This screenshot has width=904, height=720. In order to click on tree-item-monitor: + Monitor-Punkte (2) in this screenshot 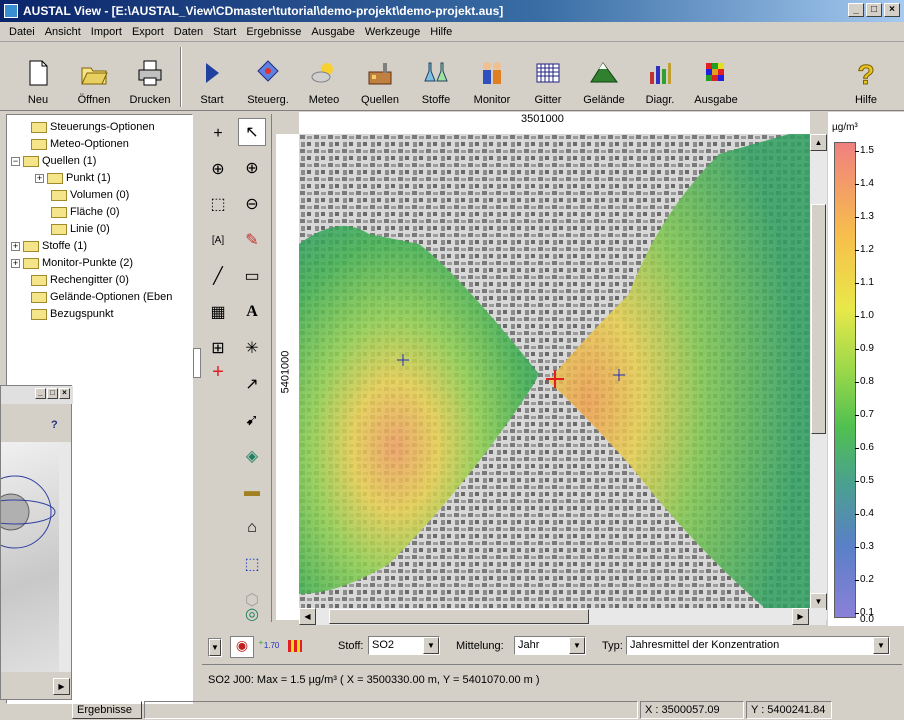, I will do `click(72, 263)`.